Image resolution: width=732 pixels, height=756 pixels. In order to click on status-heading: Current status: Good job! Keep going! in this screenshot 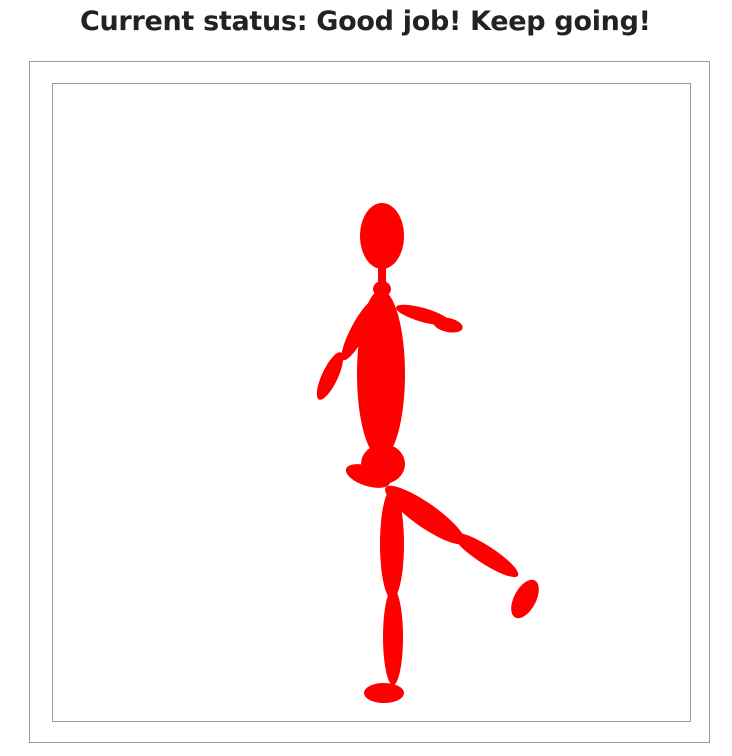, I will do `click(365, 21)`.